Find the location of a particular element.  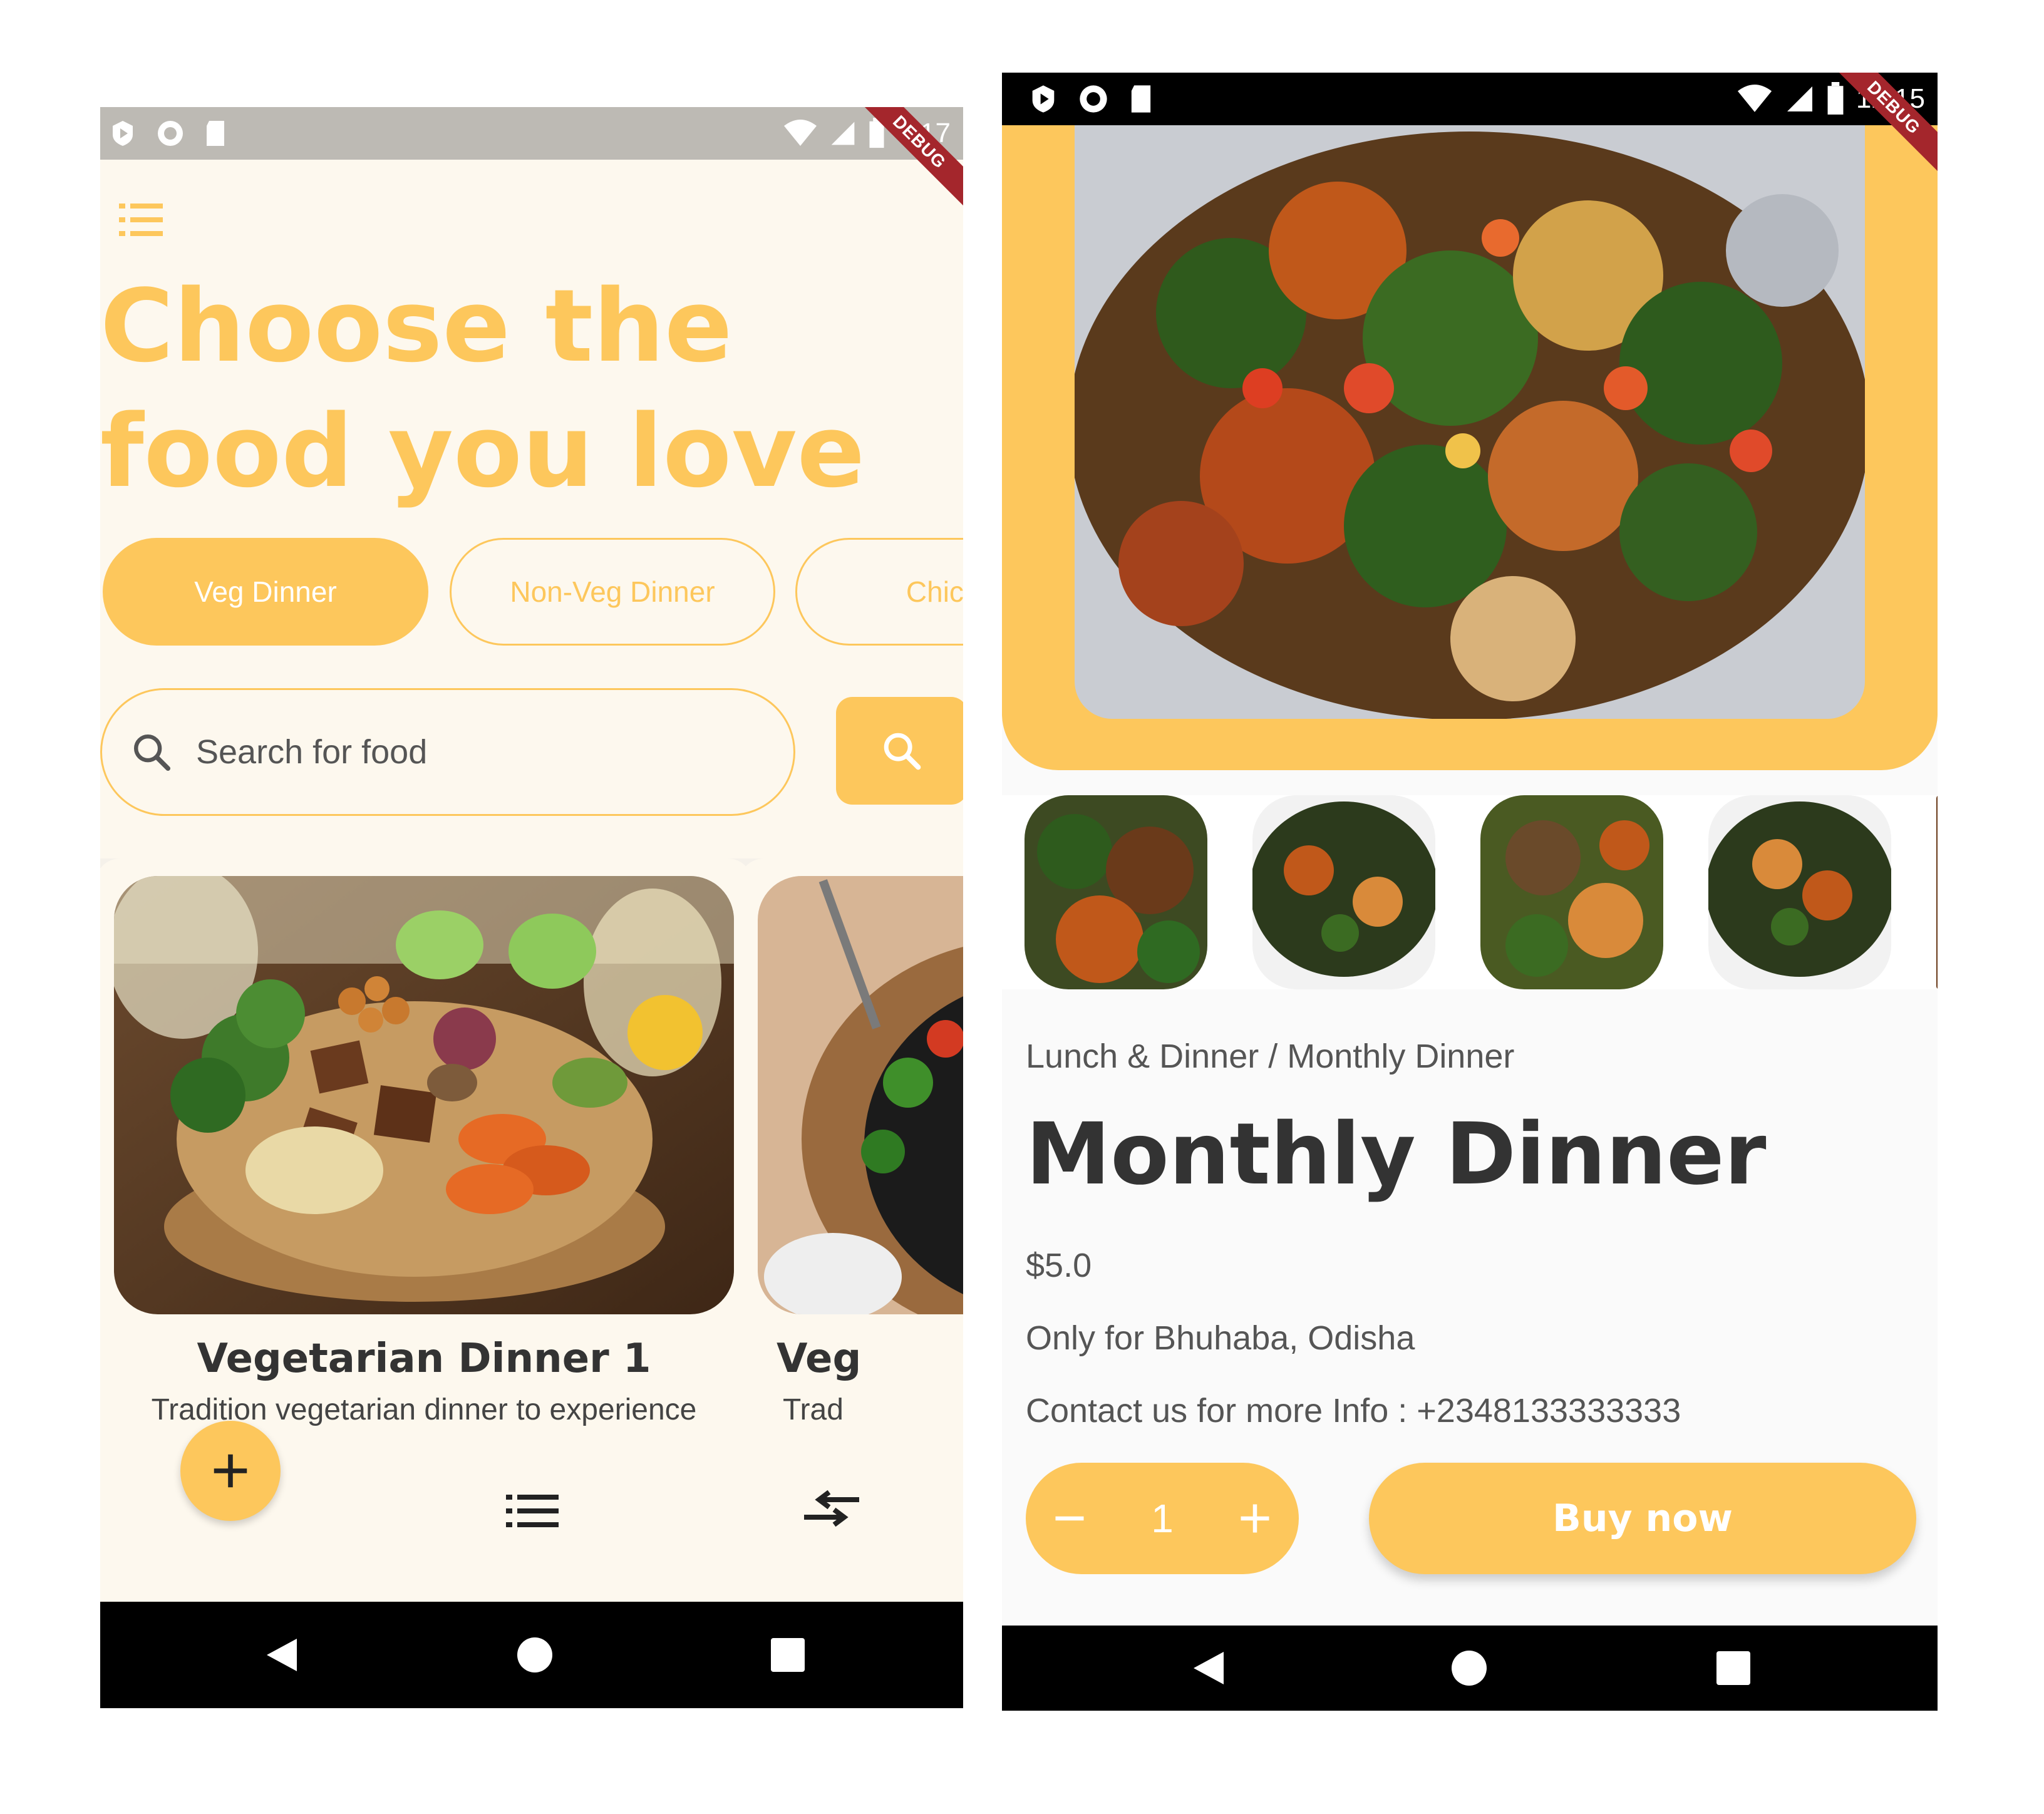

search-button is located at coordinates (899, 751).